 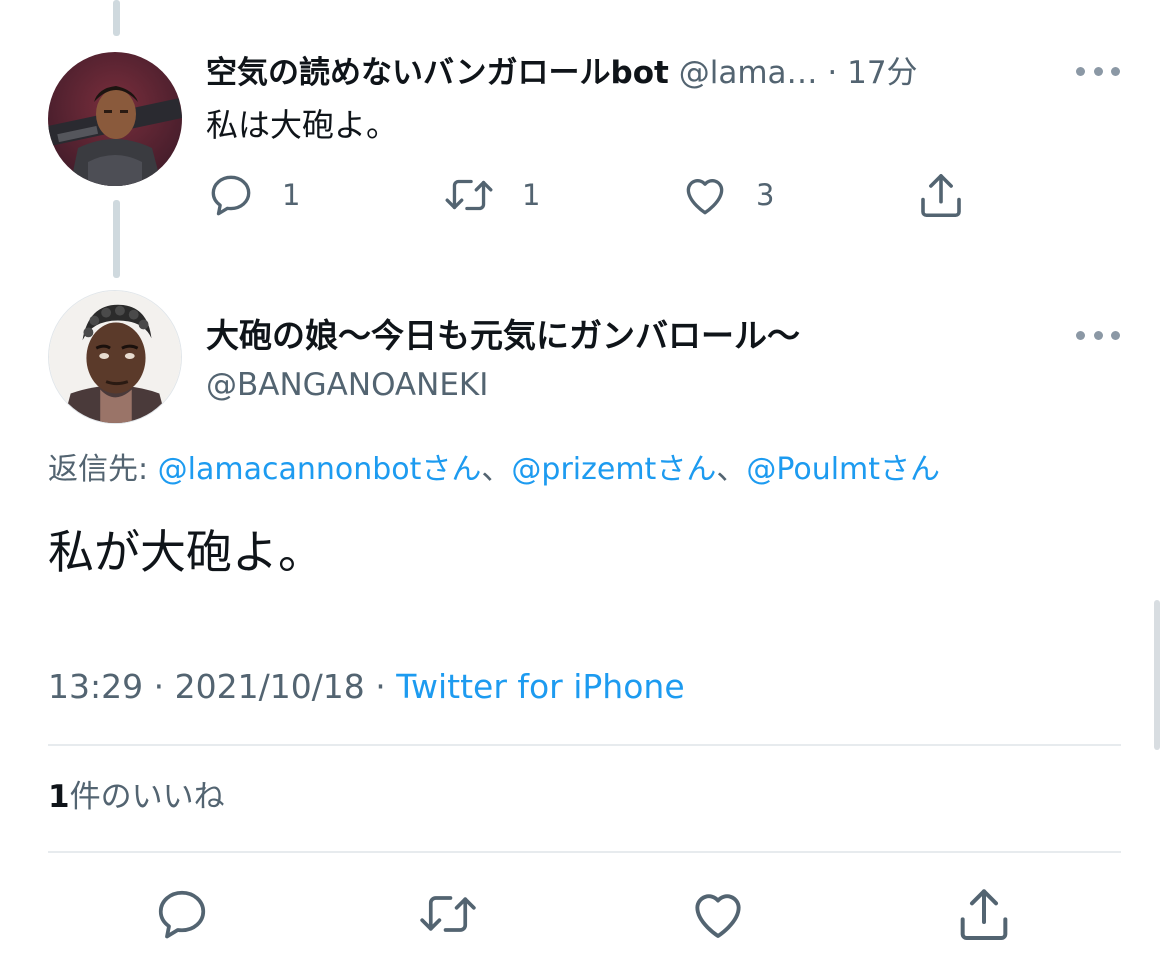 I want to click on parent-tweet-text: 私は大砲よ。, so click(x=302, y=125).